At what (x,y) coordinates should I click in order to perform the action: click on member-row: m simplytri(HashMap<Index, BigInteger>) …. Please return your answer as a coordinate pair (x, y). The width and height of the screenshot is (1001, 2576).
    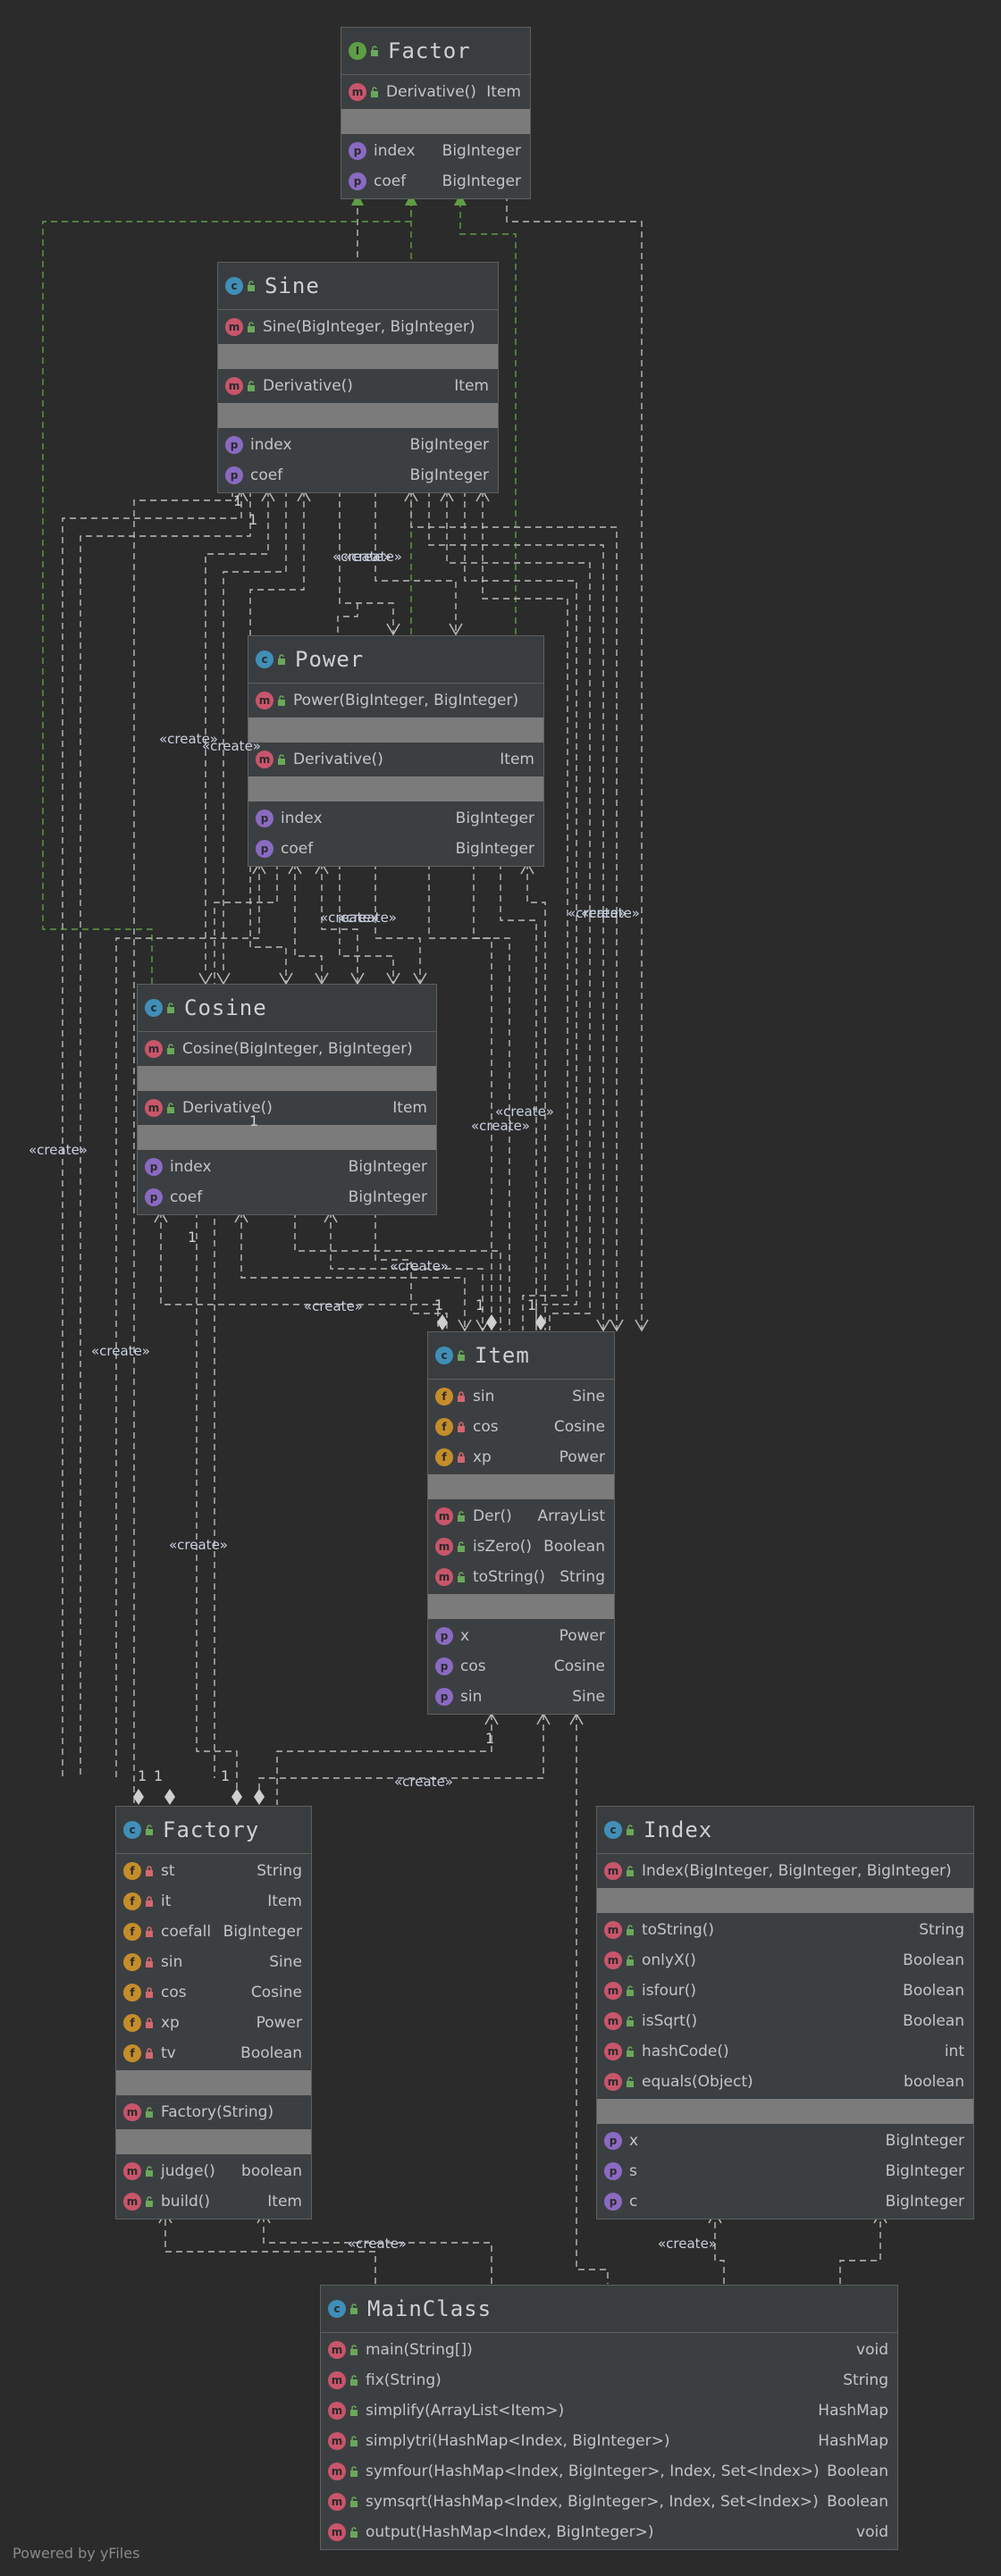
    Looking at the image, I should click on (609, 2441).